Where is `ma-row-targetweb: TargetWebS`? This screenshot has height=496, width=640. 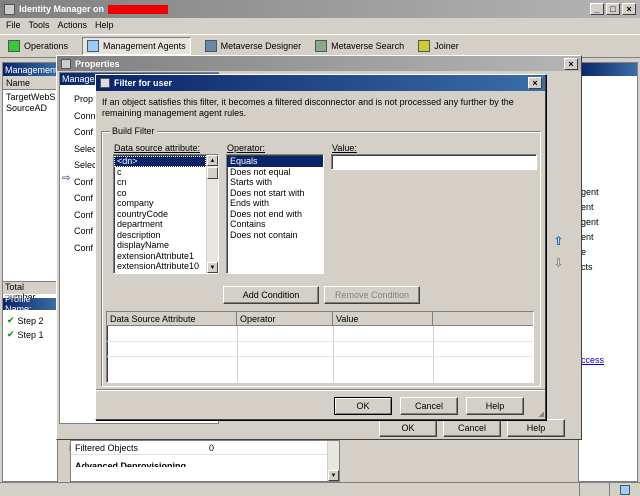 ma-row-targetweb: TargetWebS is located at coordinates (30, 97).